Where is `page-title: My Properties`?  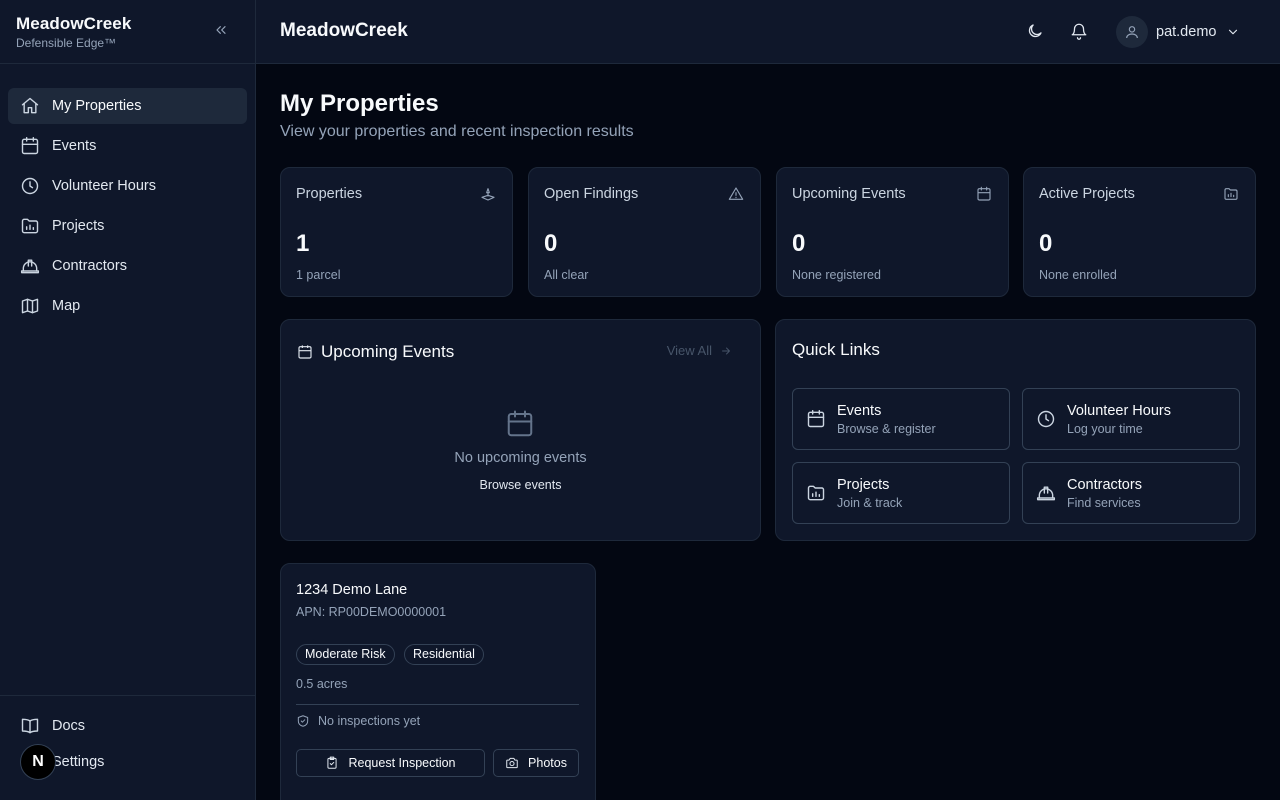
page-title: My Properties is located at coordinates (359, 103).